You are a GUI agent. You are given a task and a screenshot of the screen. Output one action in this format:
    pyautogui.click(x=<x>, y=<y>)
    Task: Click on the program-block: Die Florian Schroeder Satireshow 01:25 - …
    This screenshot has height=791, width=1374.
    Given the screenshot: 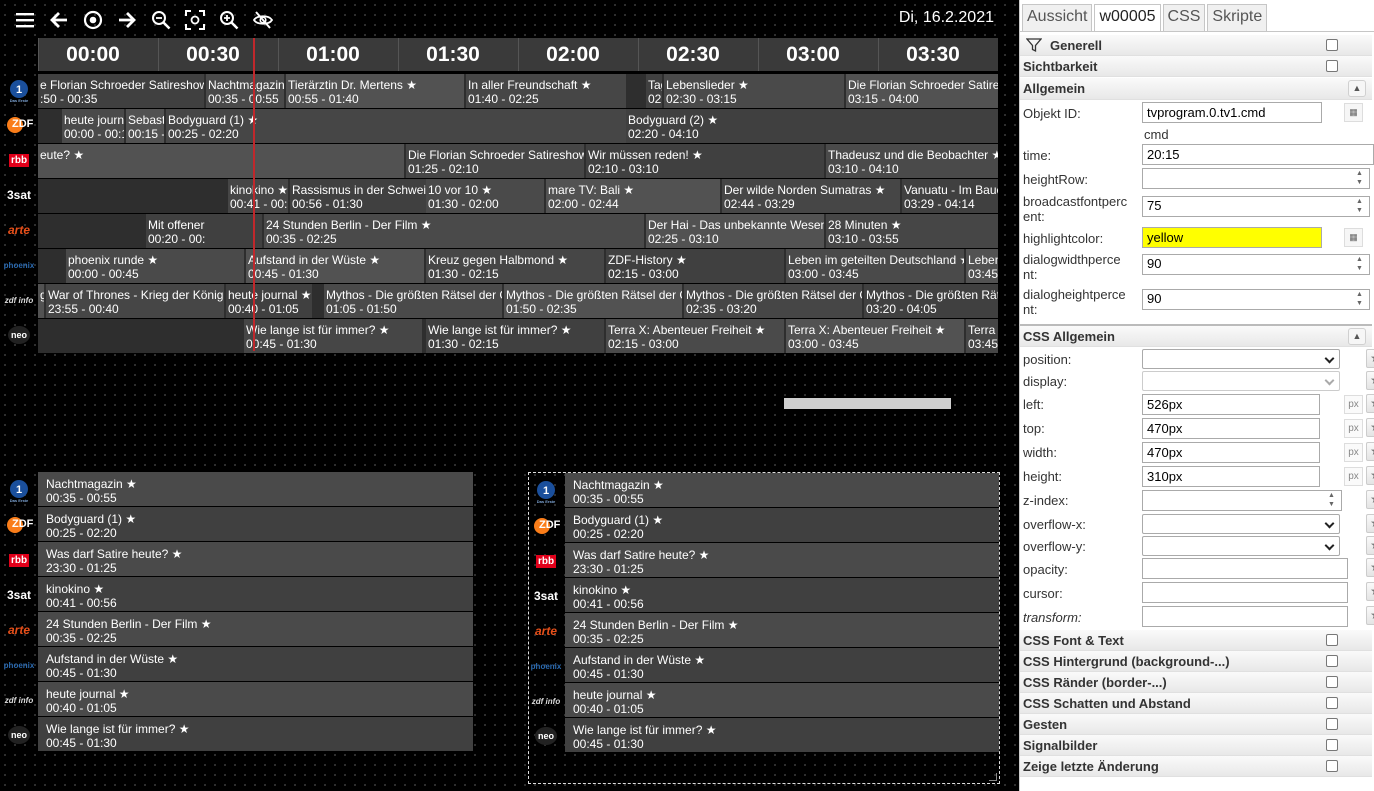 What is the action you would take?
    pyautogui.click(x=495, y=161)
    